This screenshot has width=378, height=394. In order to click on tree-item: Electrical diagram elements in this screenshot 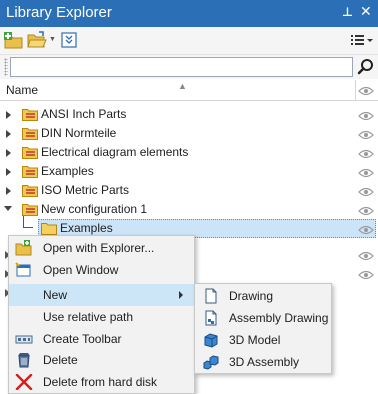, I will do `click(189, 152)`.